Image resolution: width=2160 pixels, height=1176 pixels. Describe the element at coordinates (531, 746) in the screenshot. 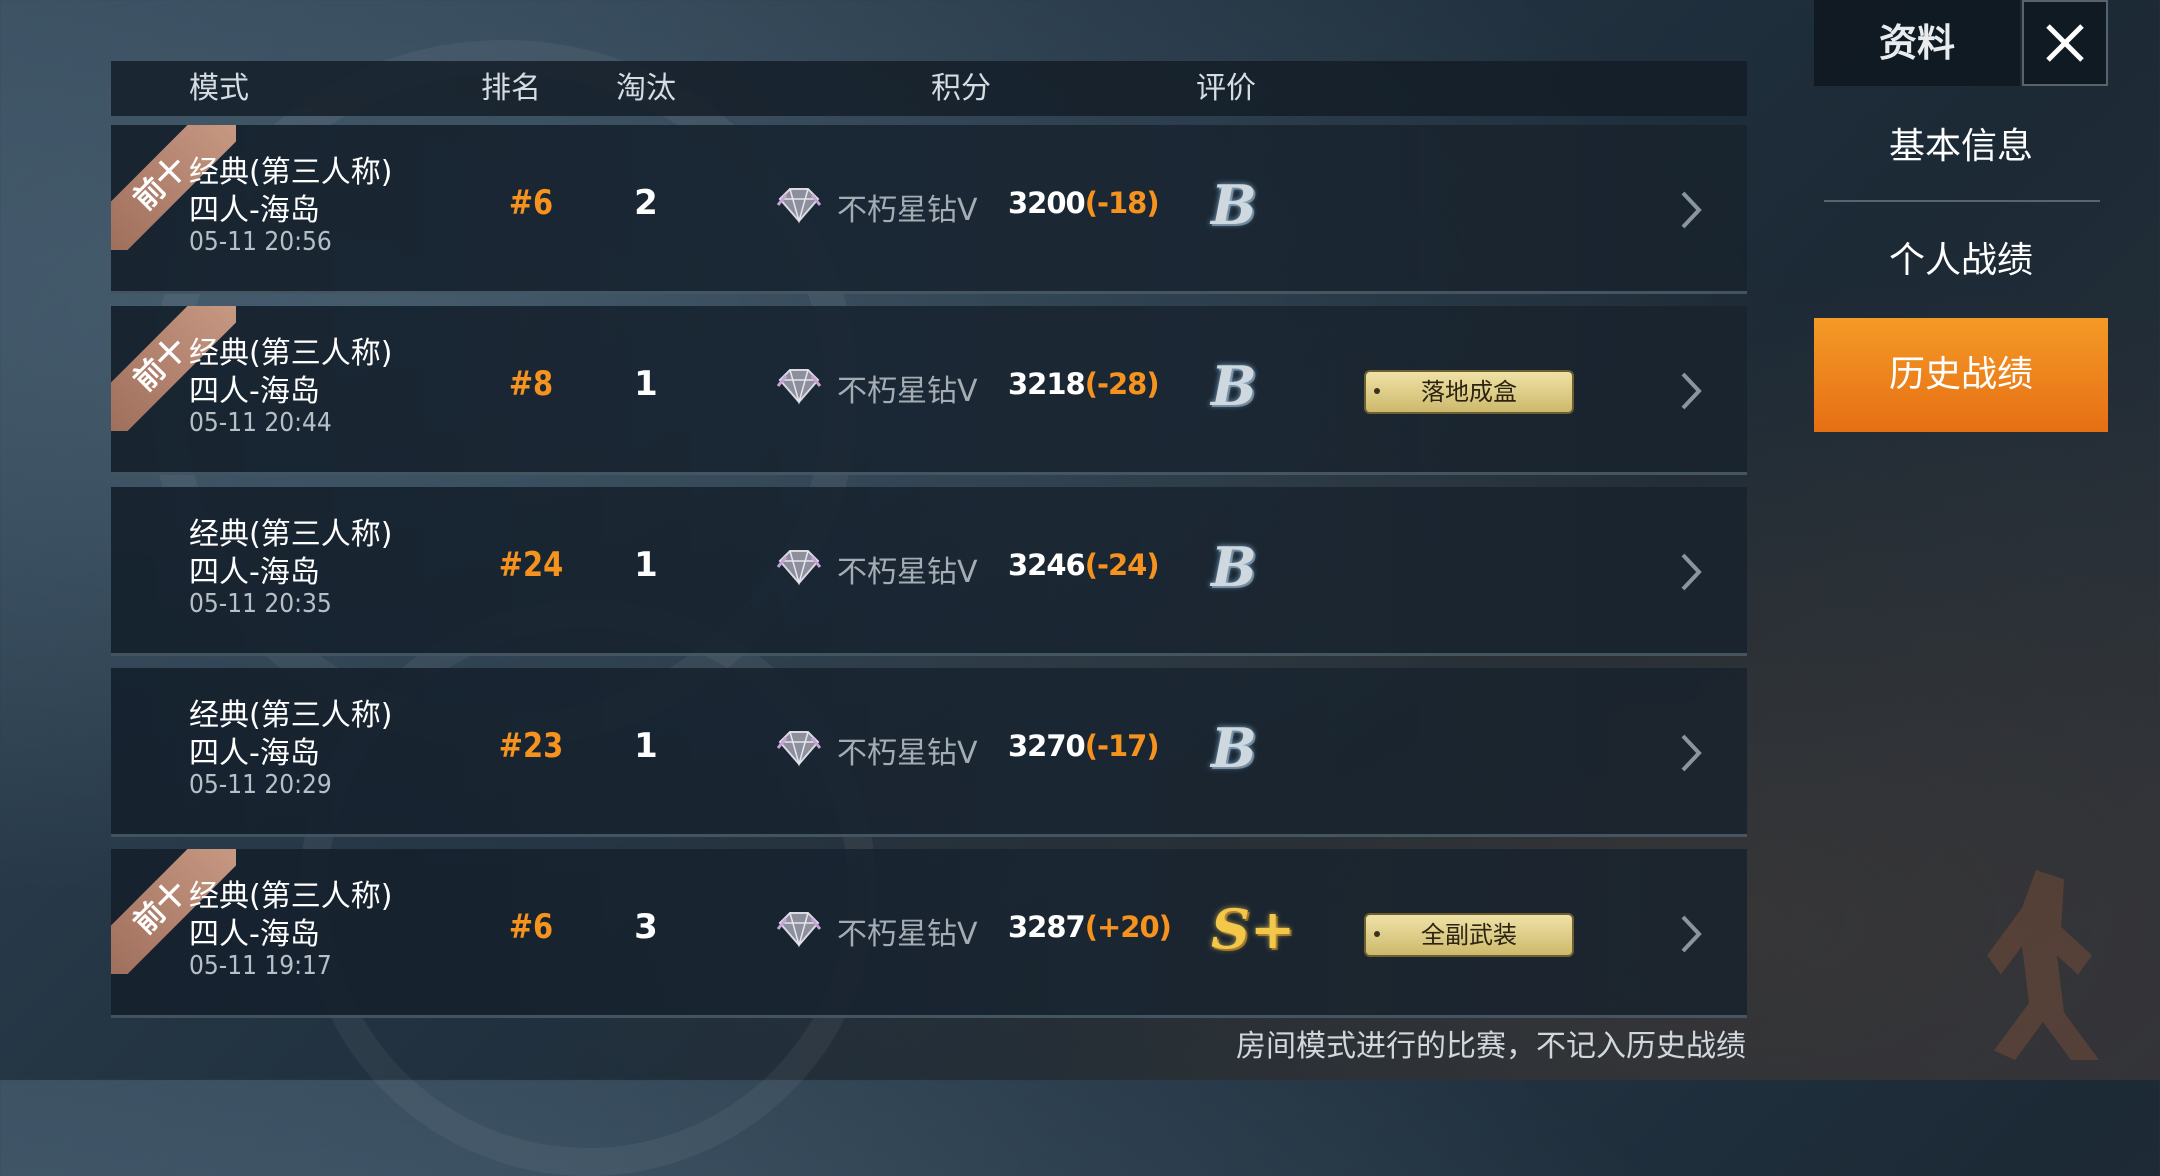

I see `rank-value: #23` at that location.